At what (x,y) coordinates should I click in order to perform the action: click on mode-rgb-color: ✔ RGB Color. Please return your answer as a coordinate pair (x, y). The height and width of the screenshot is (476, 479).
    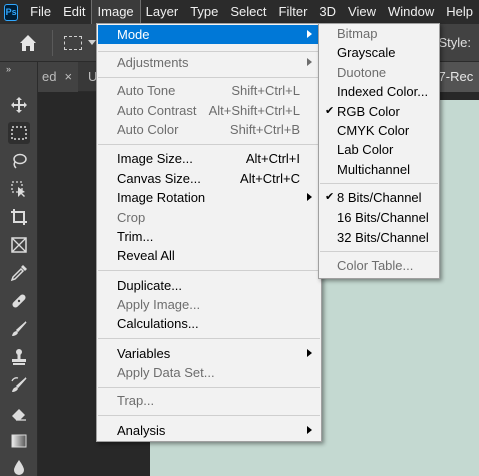
    Looking at the image, I should click on (379, 111).